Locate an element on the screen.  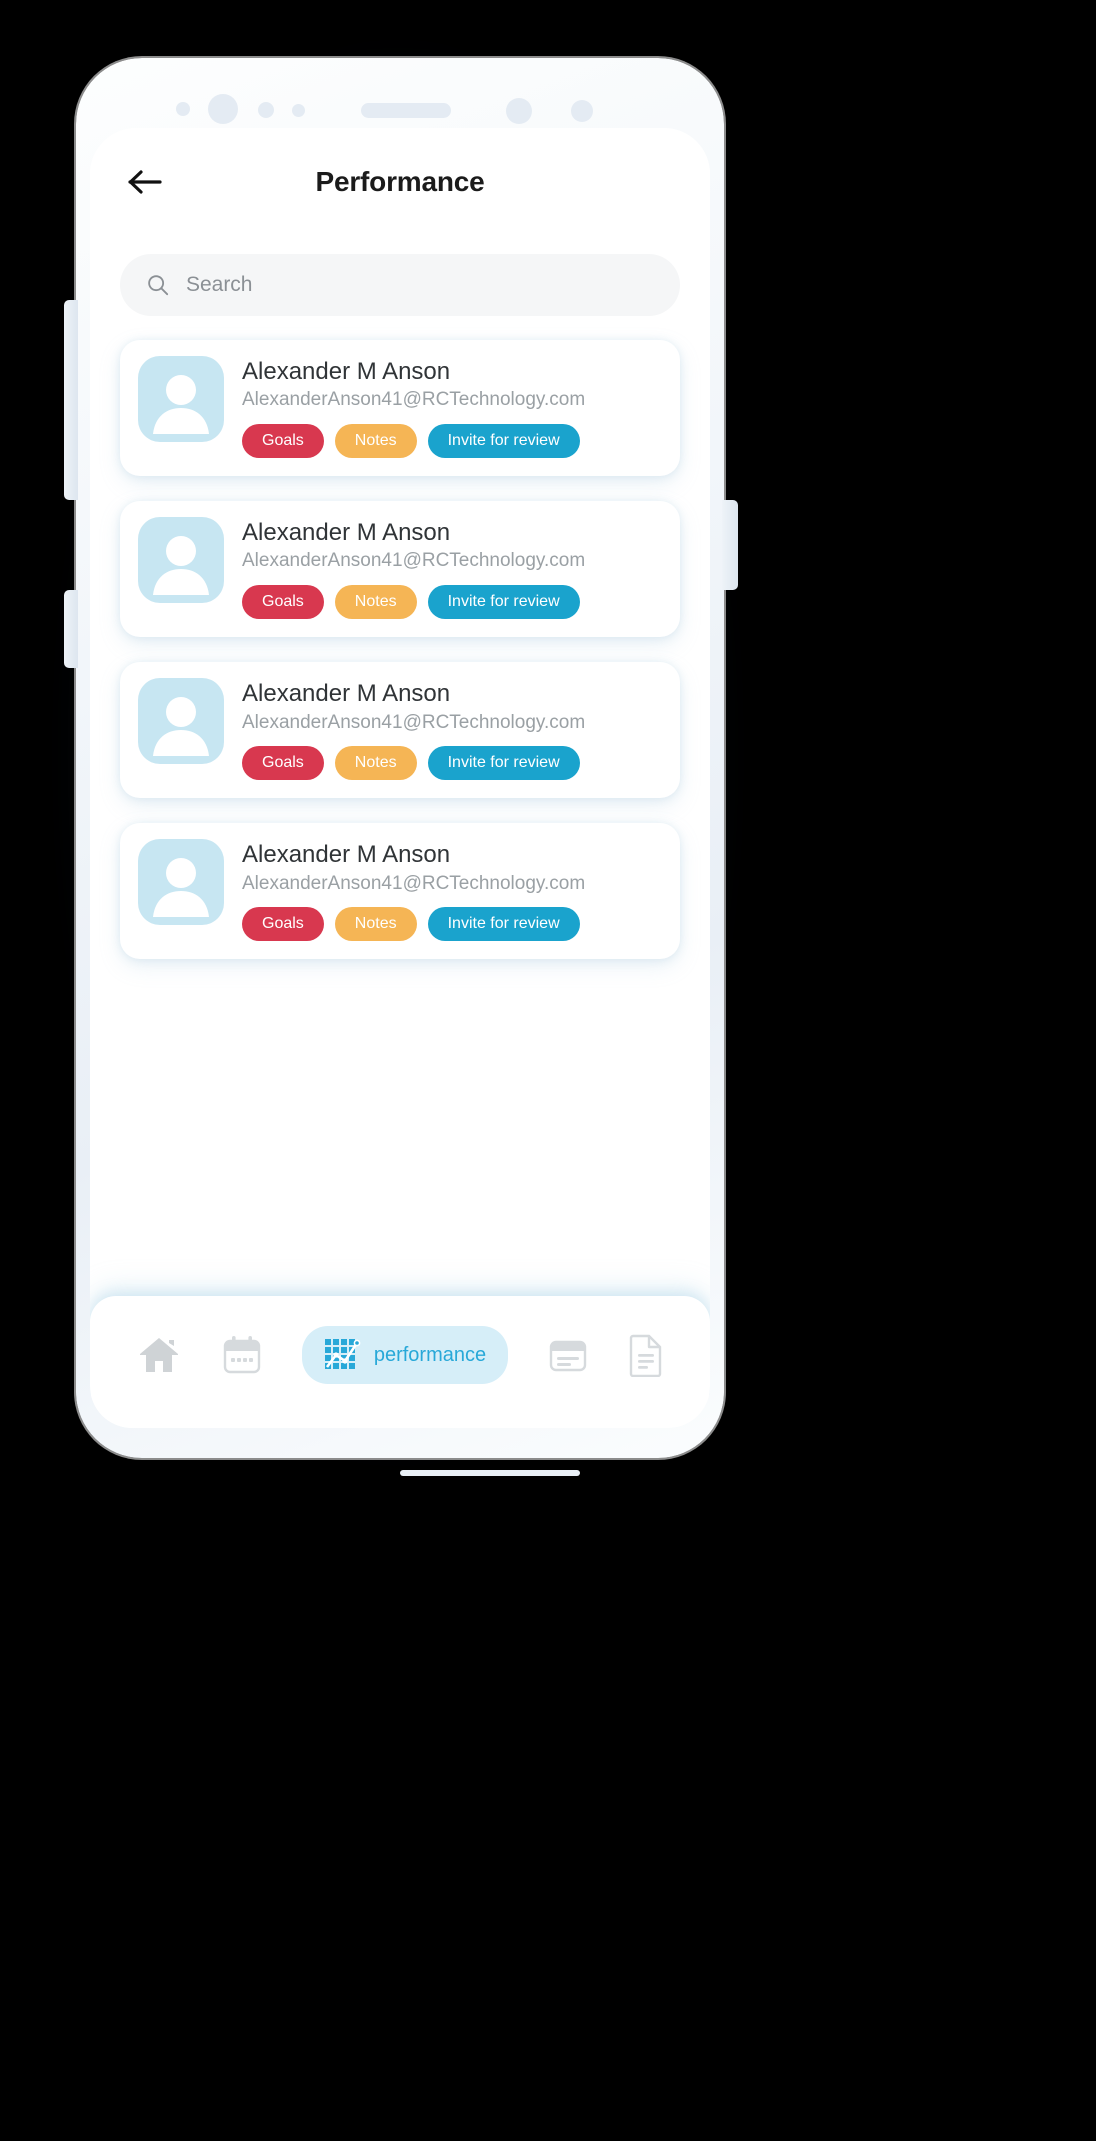
camera-lens-icon is located at coordinates (223, 109).